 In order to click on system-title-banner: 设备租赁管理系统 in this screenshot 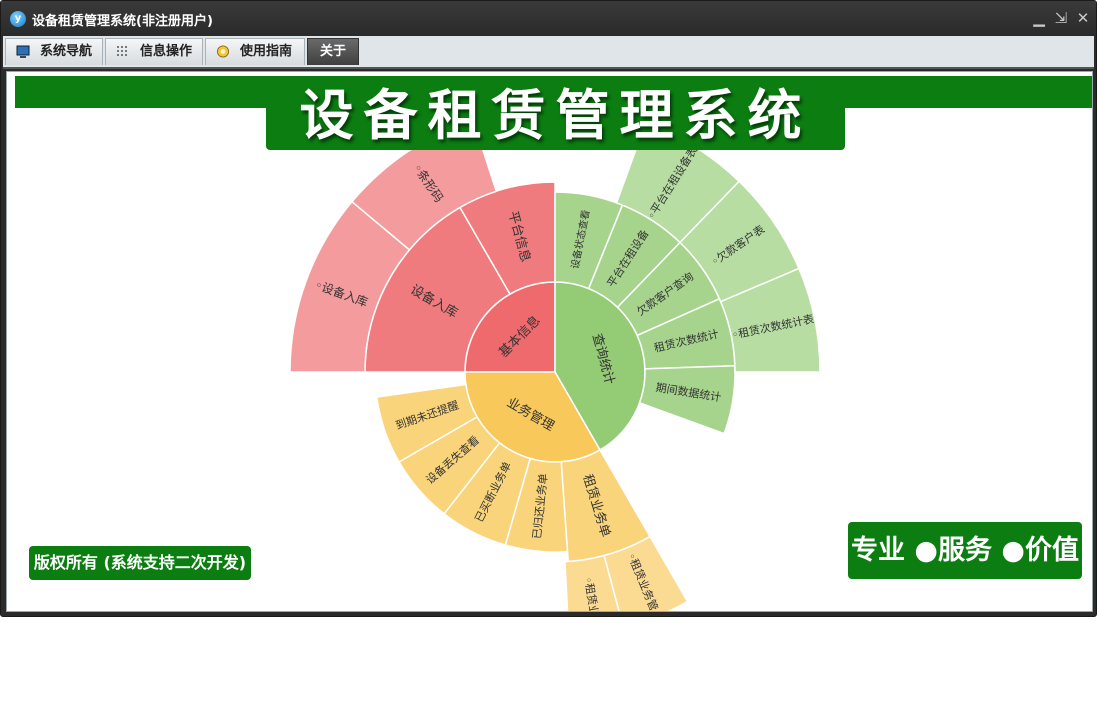, I will do `click(555, 113)`.